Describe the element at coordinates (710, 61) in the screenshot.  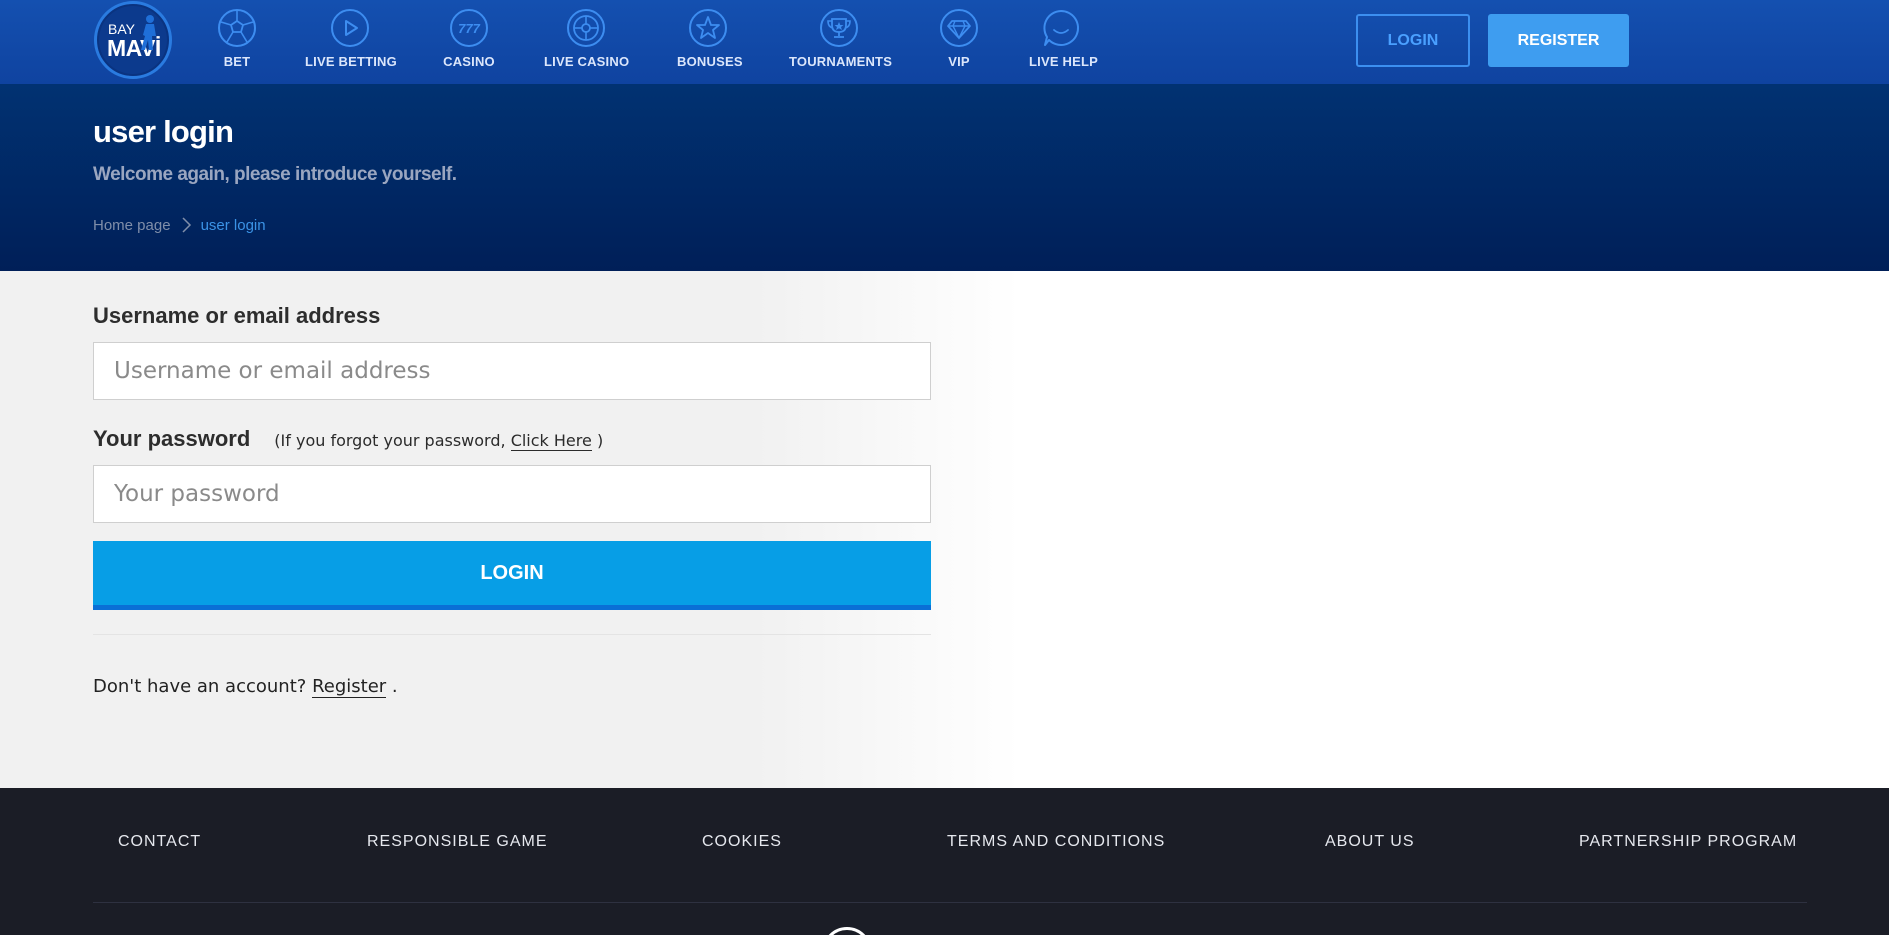
I see `nav-item-label: BONUSES` at that location.